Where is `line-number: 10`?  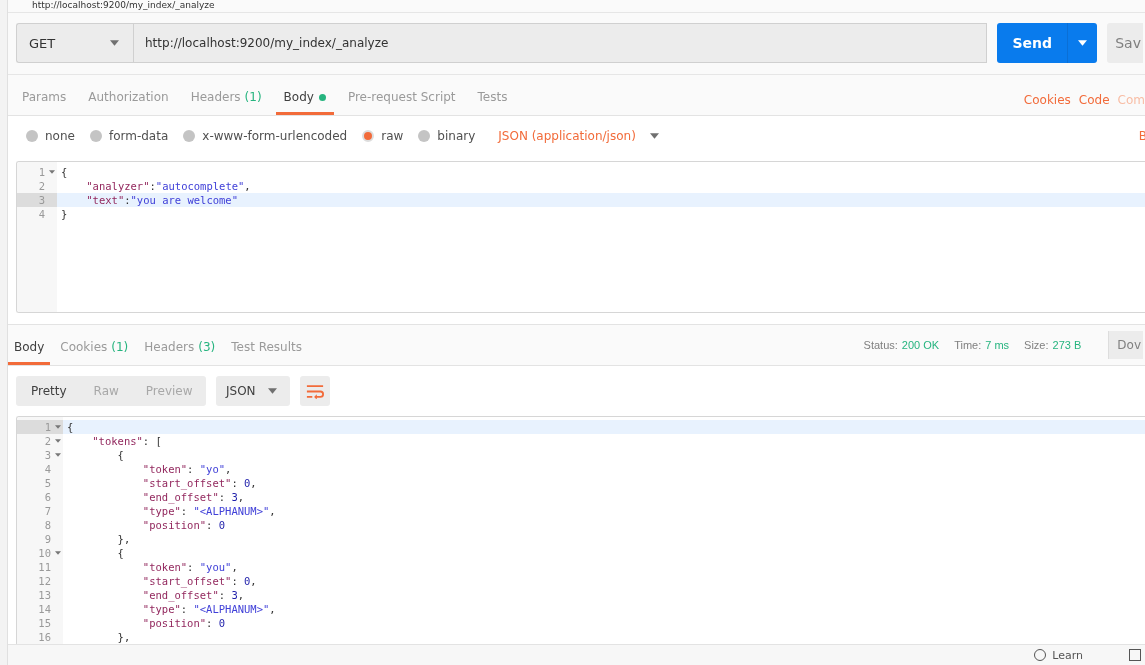 line-number: 10 is located at coordinates (40, 553).